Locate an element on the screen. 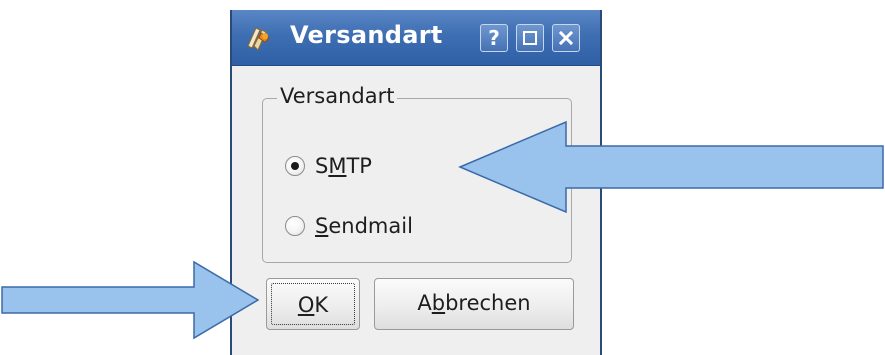 Image resolution: width=885 pixels, height=355 pixels. arrow-to-smtp-icon is located at coordinates (671, 167).